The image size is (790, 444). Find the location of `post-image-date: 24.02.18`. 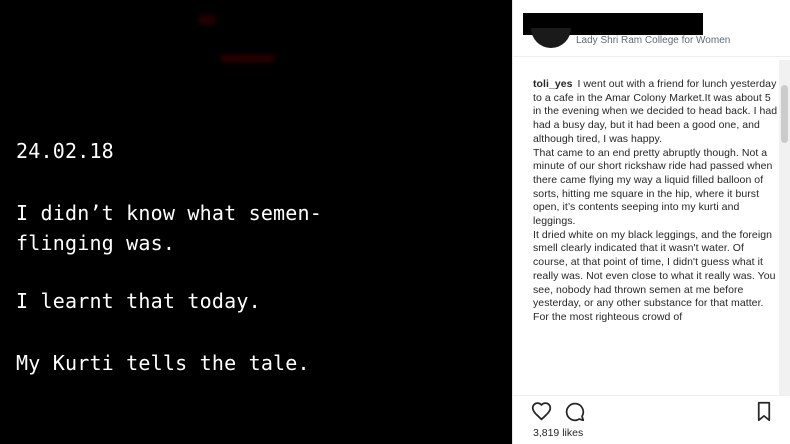

post-image-date: 24.02.18 is located at coordinates (65, 151).